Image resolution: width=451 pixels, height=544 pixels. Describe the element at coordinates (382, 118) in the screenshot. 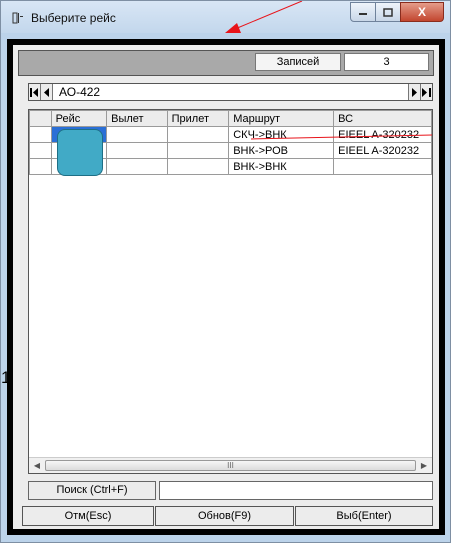

I see `column-header-aircraft: ВС` at that location.